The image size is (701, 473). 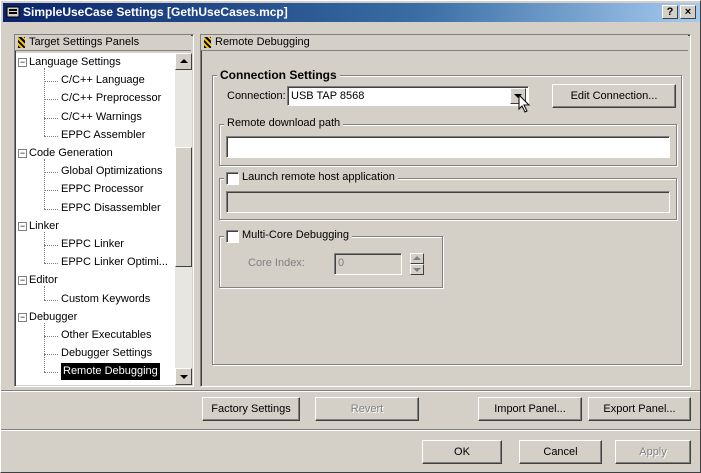 I want to click on multicore-label: Multi-Core Debugging, so click(x=295, y=235).